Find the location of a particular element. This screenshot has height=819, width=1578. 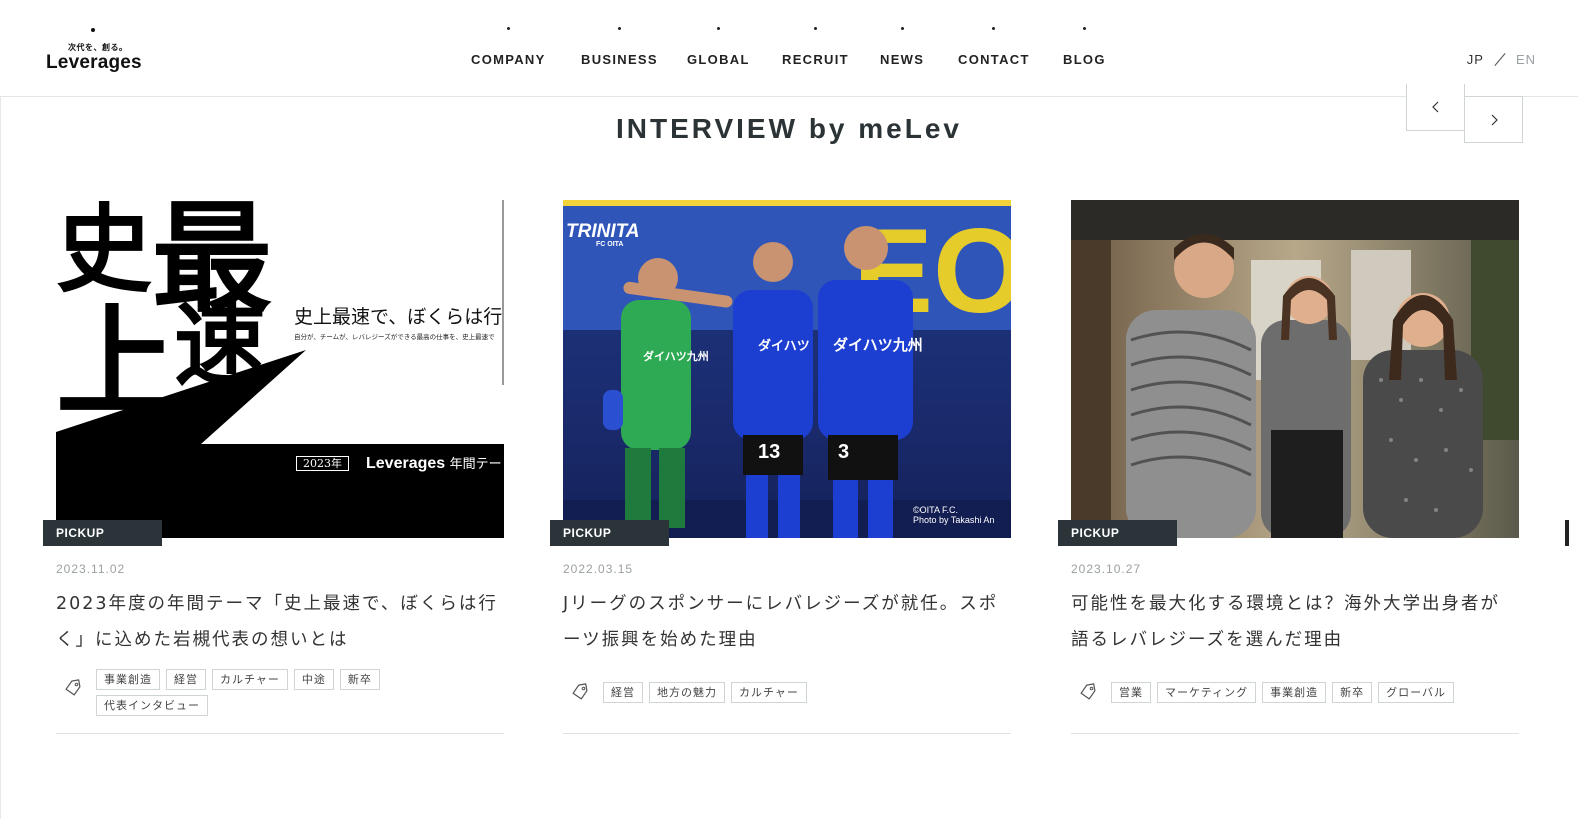

left-border is located at coordinates (0, 458).